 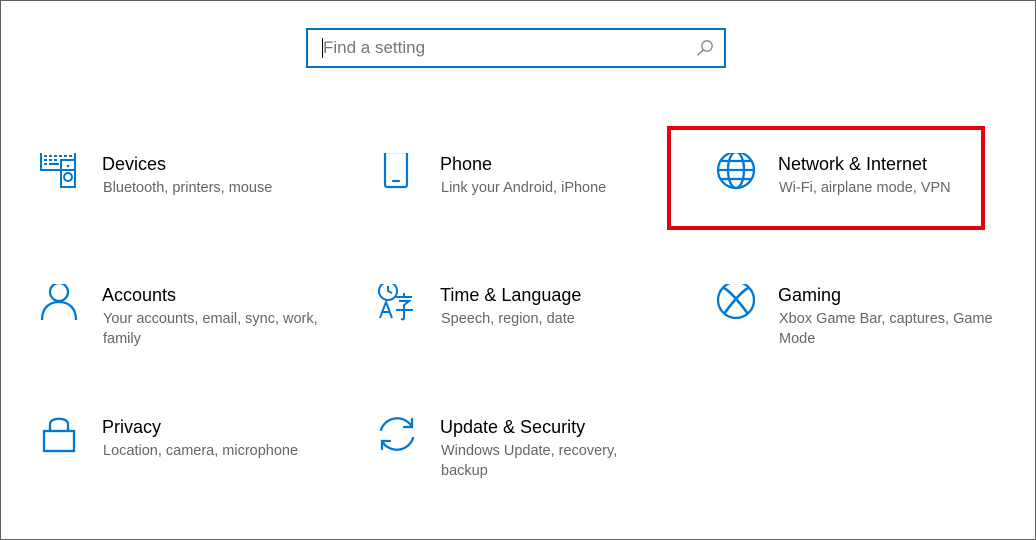 What do you see at coordinates (735, 302) in the screenshot?
I see `xbox-icon` at bounding box center [735, 302].